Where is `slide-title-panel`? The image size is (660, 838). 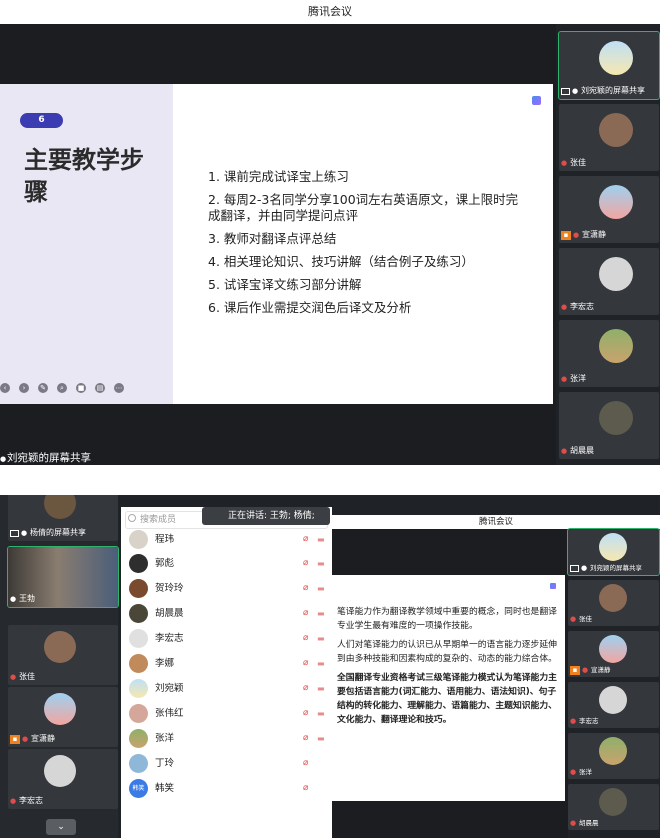 slide-title-panel is located at coordinates (86, 244).